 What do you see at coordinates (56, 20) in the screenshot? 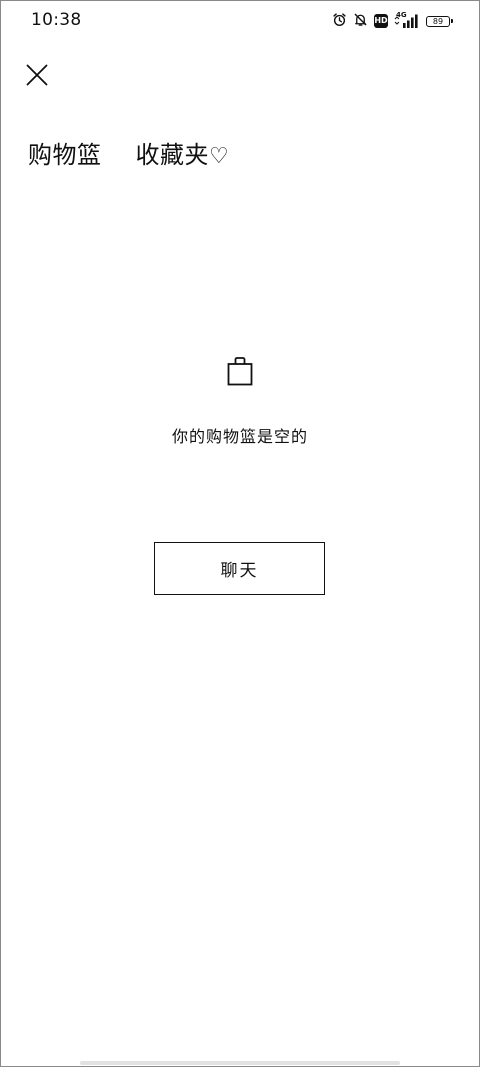
I see `status-time: 10:38` at bounding box center [56, 20].